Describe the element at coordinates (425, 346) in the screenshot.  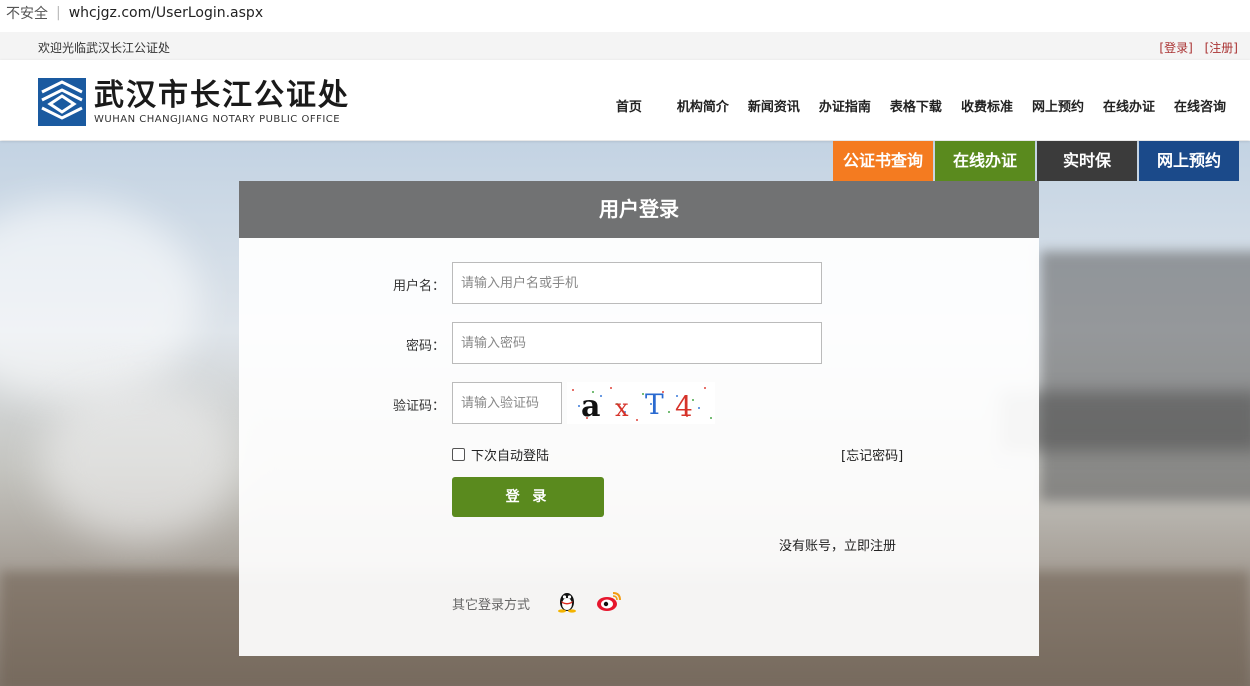
I see `password-label: 密码：` at that location.